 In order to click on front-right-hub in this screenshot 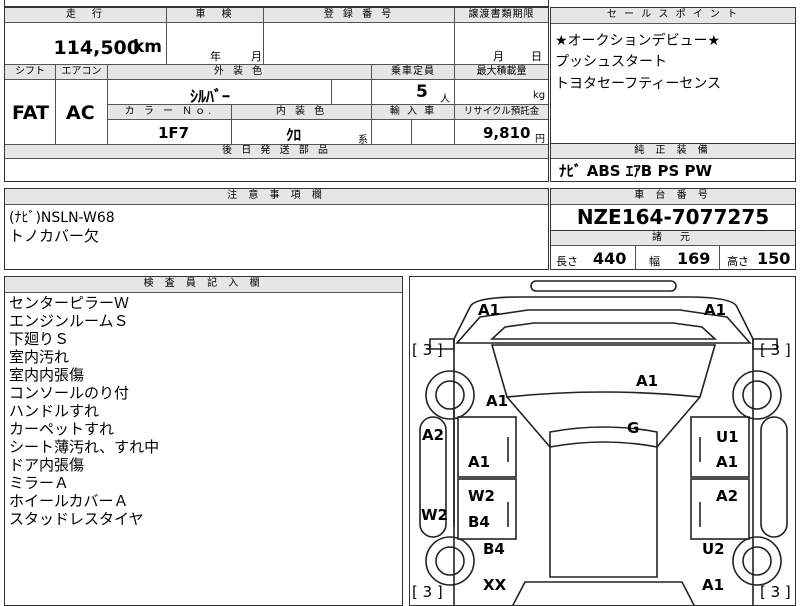, I will do `click(757, 395)`.